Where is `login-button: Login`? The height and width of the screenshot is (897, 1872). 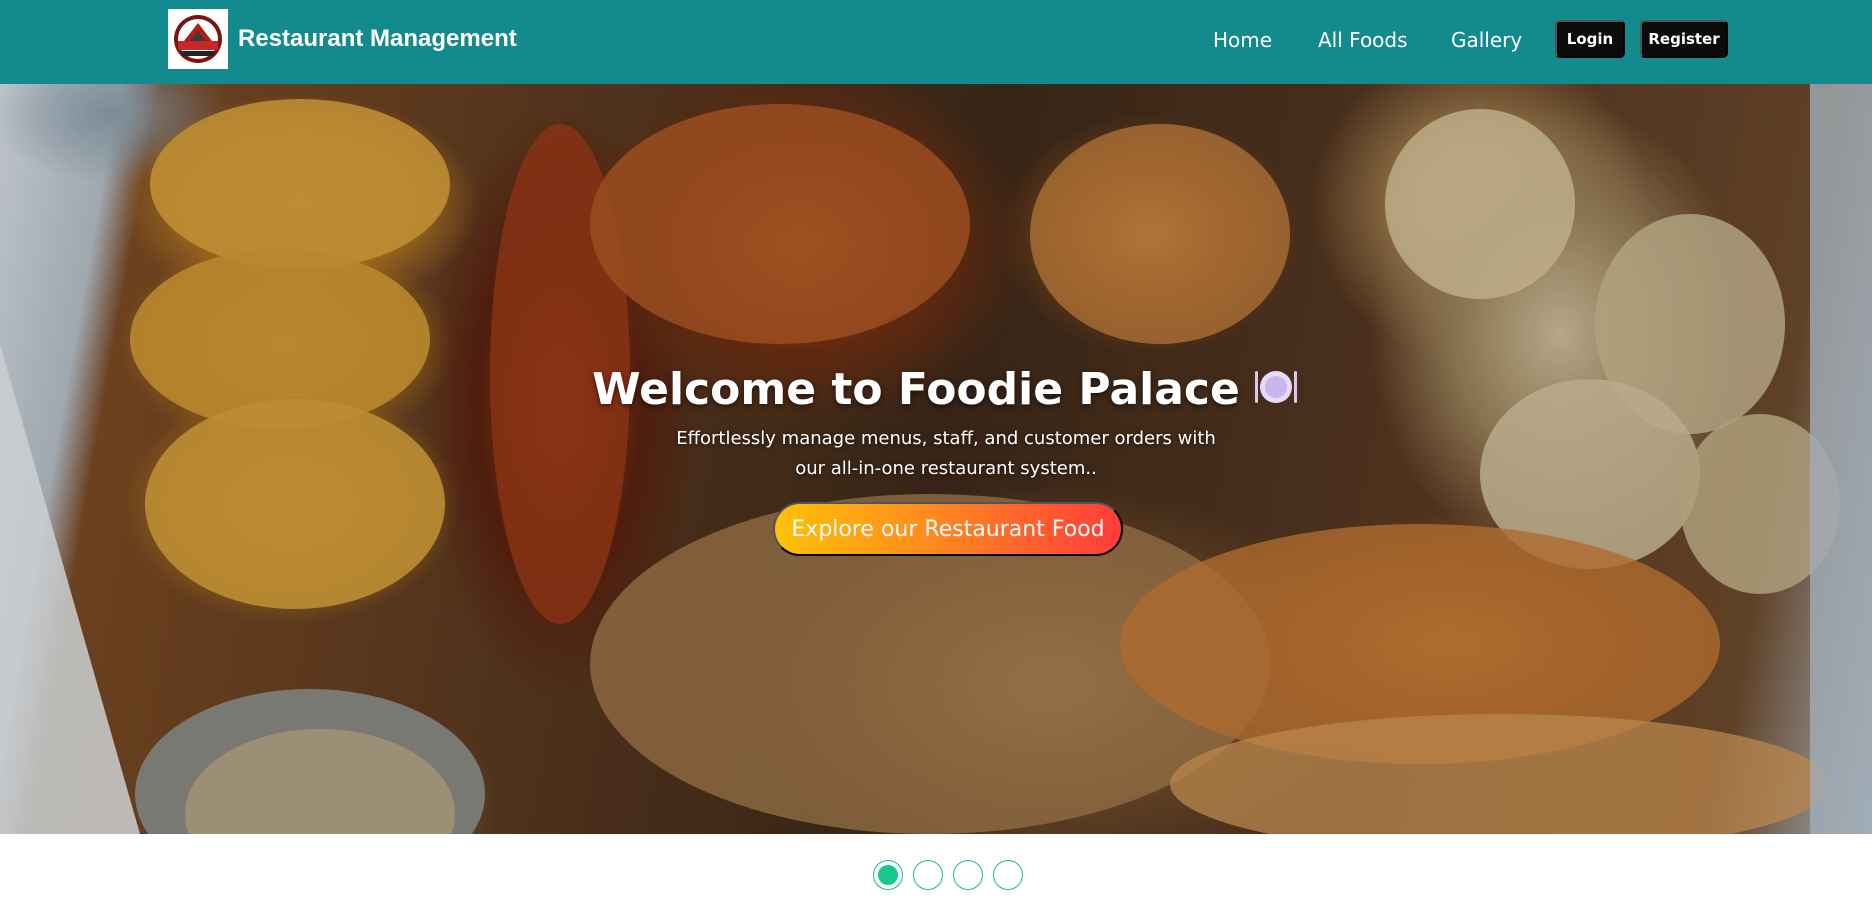 login-button: Login is located at coordinates (1590, 39).